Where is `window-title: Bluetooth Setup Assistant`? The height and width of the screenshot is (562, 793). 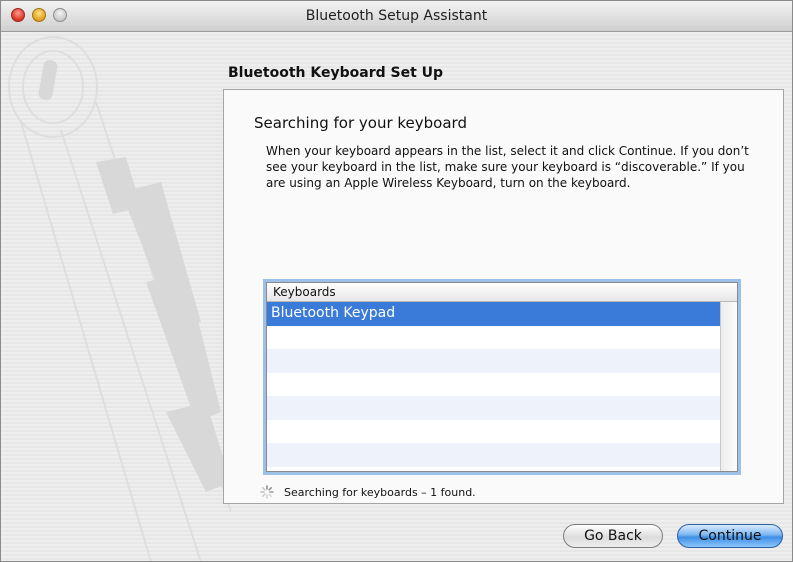
window-title: Bluetooth Setup Assistant is located at coordinates (396, 16).